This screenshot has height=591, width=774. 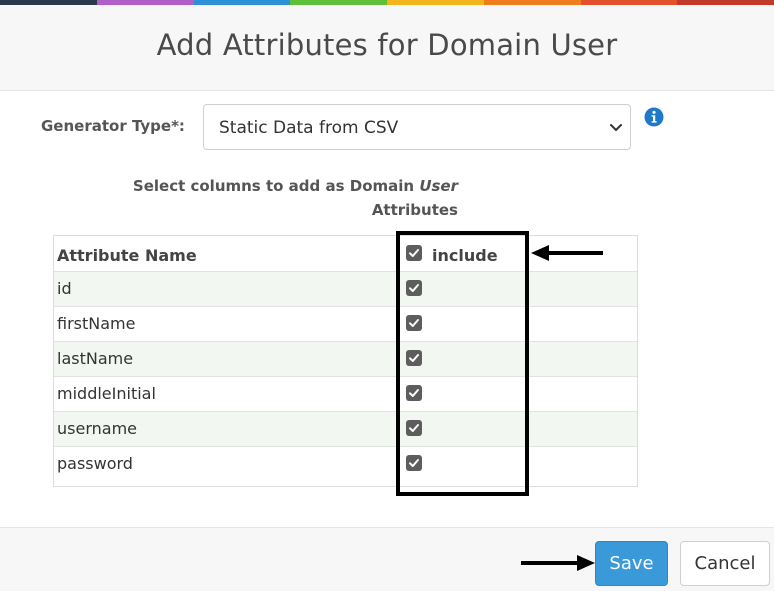 What do you see at coordinates (309, 128) in the screenshot?
I see `generator-type-value: Static Data from CSV` at bounding box center [309, 128].